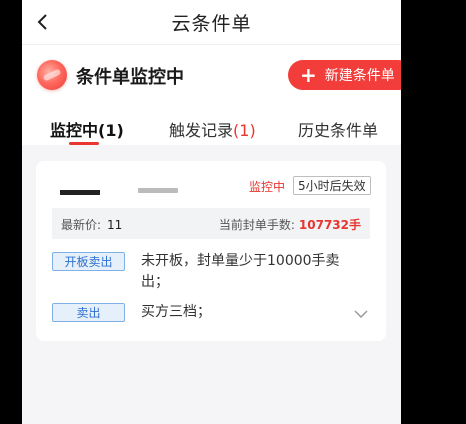  I want to click on status-badge: 监控中, so click(267, 187).